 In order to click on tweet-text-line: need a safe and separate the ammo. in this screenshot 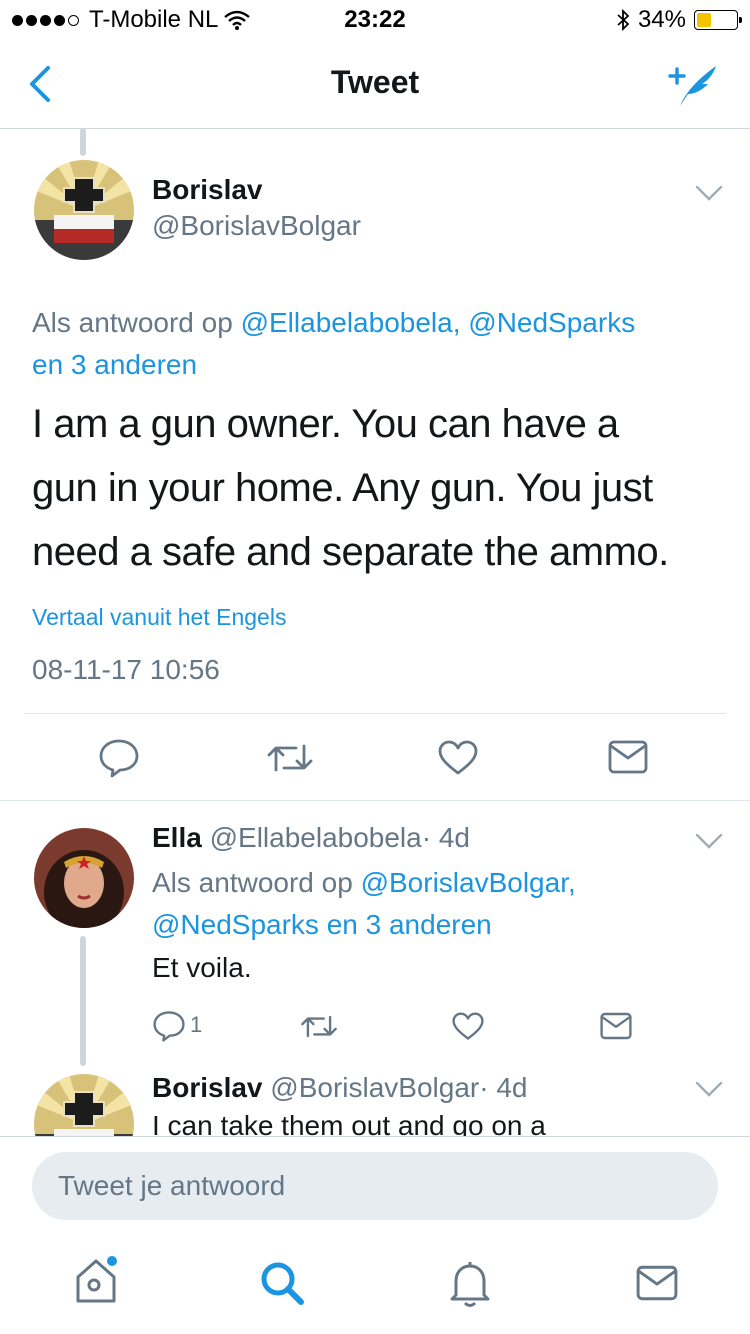, I will do `click(350, 552)`.